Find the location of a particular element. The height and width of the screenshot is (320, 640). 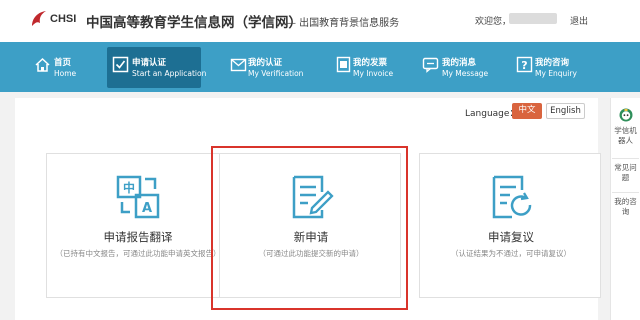

nav-my-enquiry-cn: 我的咨询 is located at coordinates (552, 63).